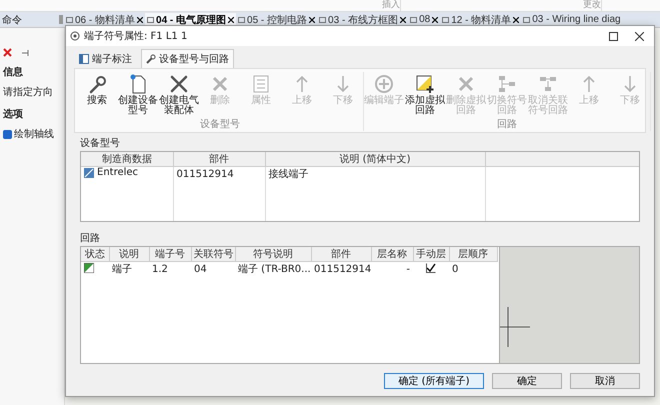  Describe the element at coordinates (507, 84) in the screenshot. I see `switch-circuit-icon` at that location.